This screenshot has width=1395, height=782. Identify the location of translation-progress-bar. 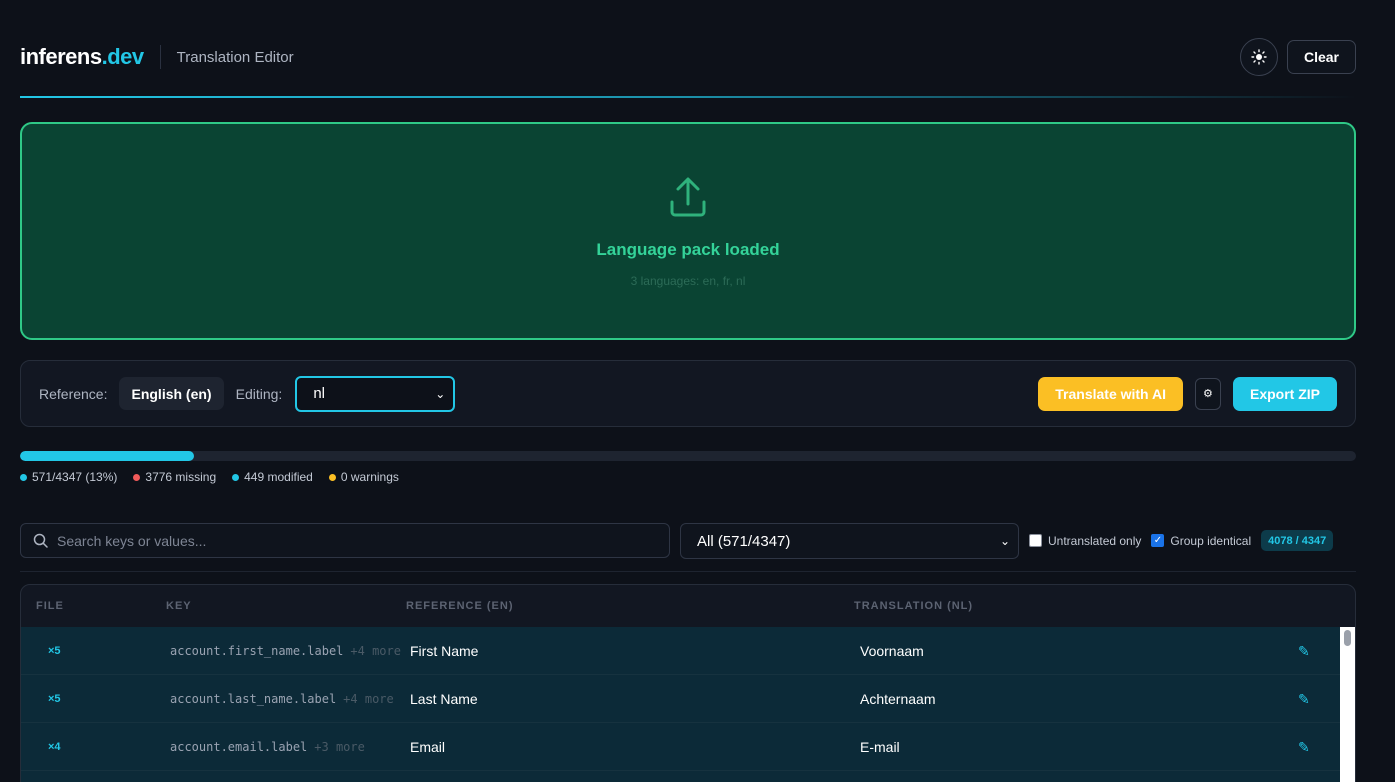
(688, 456).